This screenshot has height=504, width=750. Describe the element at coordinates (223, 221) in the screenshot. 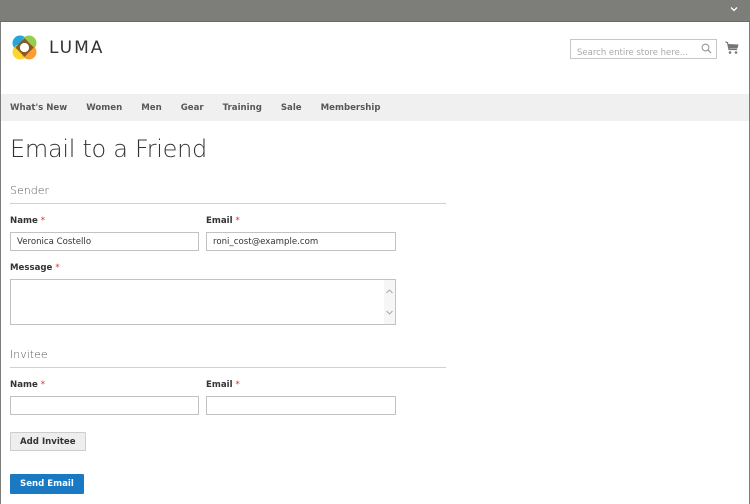

I see `sender-email-label: Email *` at that location.